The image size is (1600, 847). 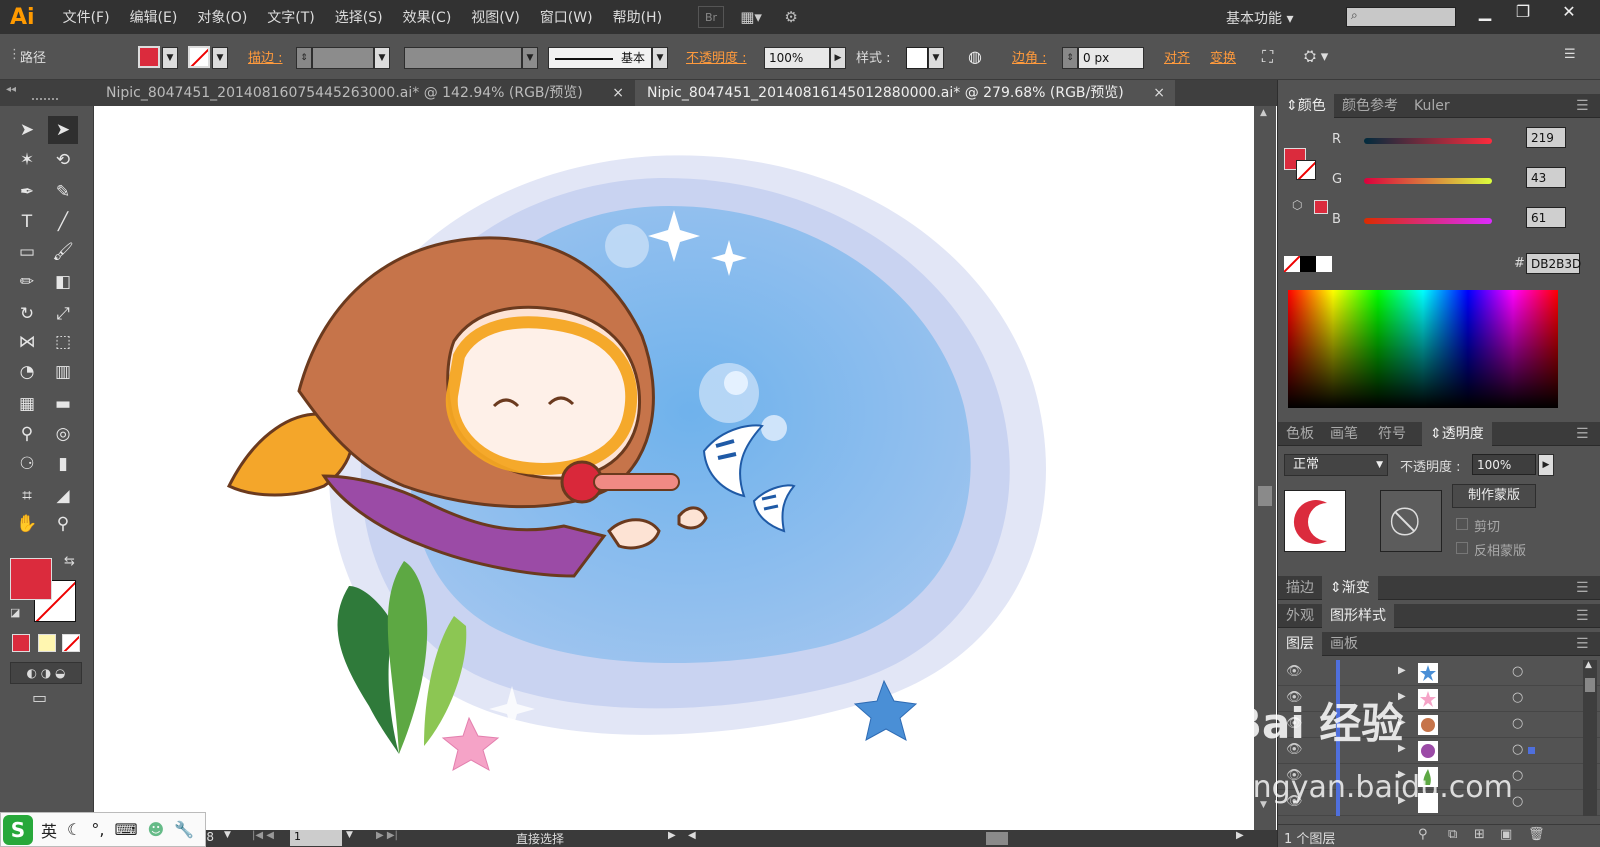 I want to click on fill-dropdown-icon: ▼, so click(x=170, y=58).